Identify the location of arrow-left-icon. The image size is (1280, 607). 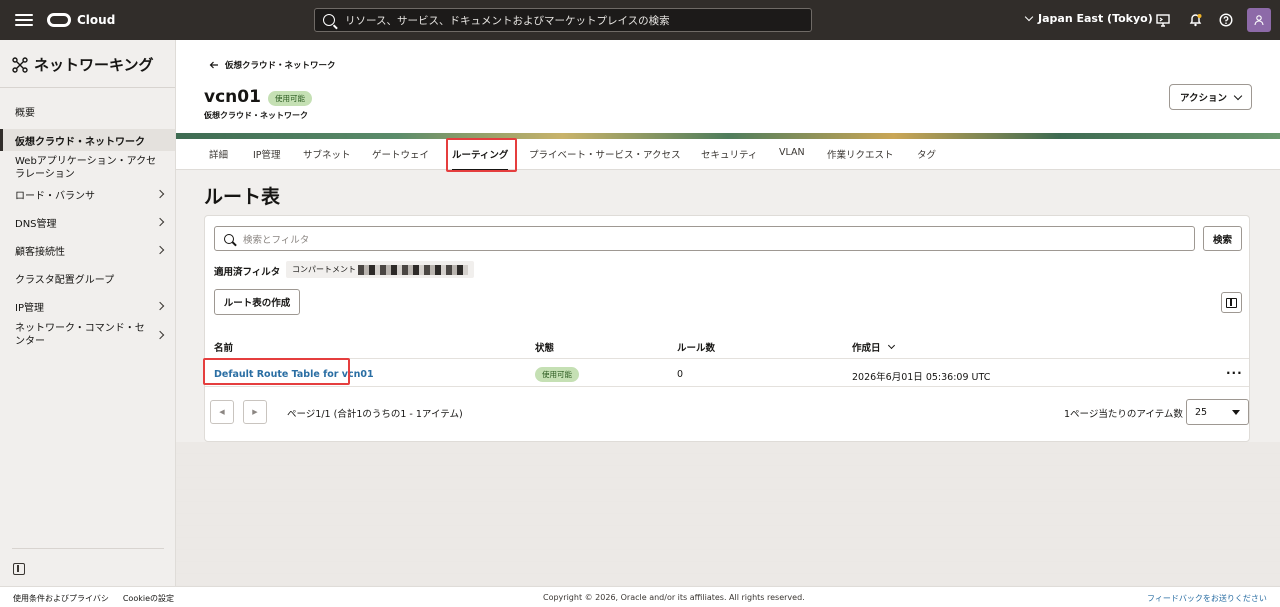
(213, 65).